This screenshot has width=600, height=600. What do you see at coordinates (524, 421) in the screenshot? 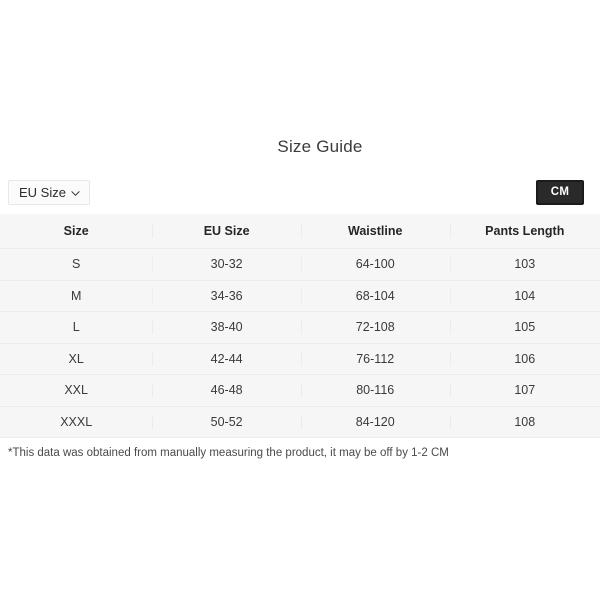
I see `cell-pants-length: 108` at bounding box center [524, 421].